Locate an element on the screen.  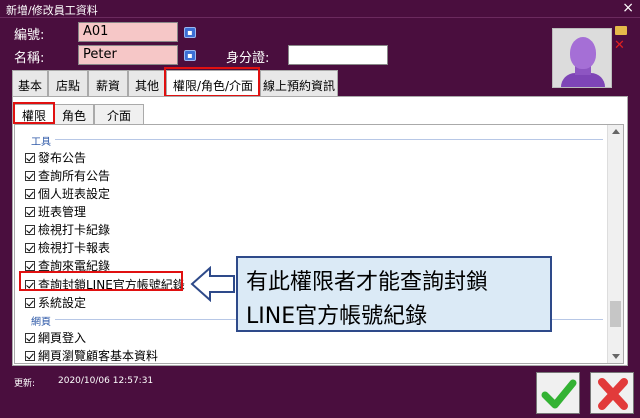
folder-icon is located at coordinates (621, 30).